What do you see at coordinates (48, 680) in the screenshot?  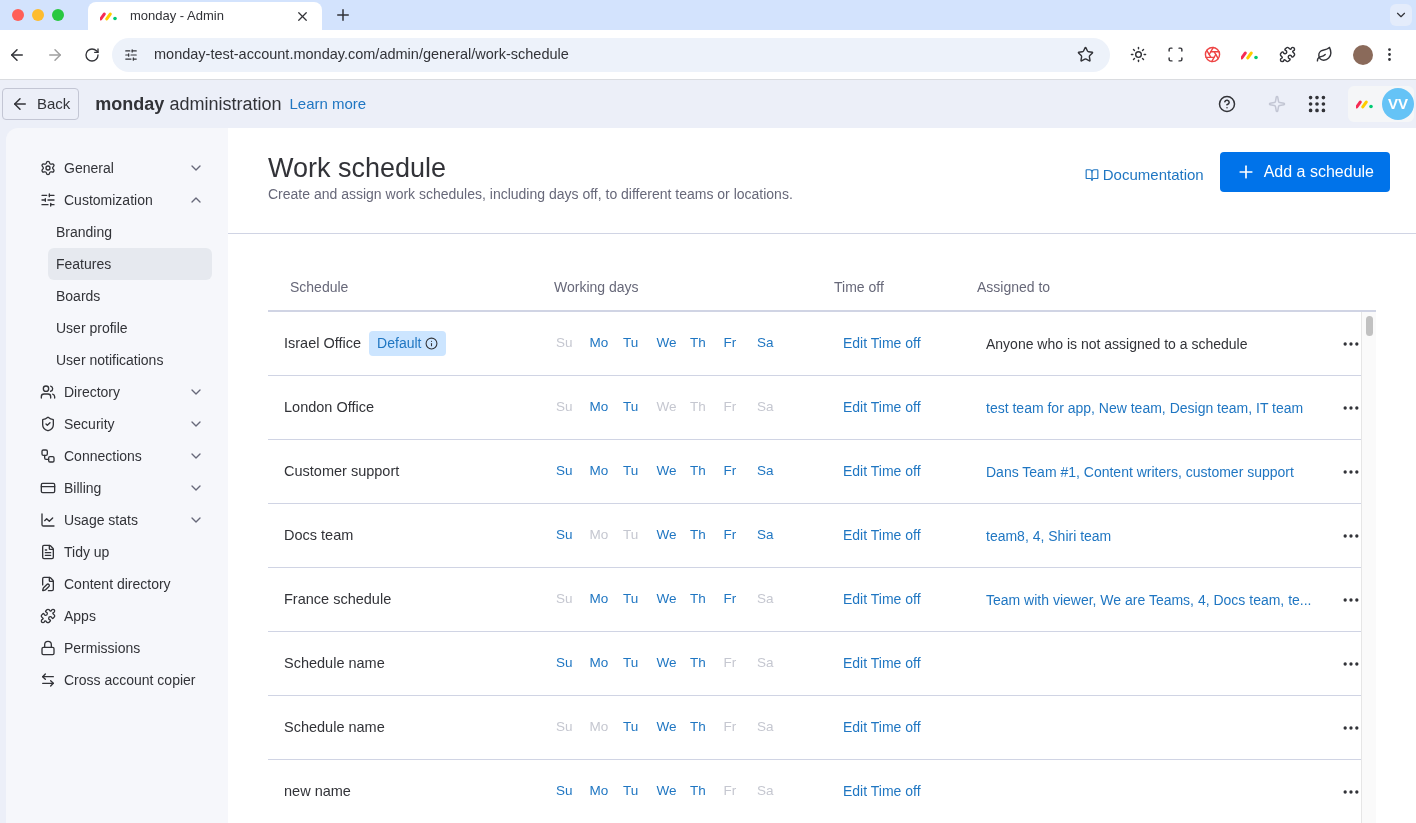 I see `arrows-icon` at bounding box center [48, 680].